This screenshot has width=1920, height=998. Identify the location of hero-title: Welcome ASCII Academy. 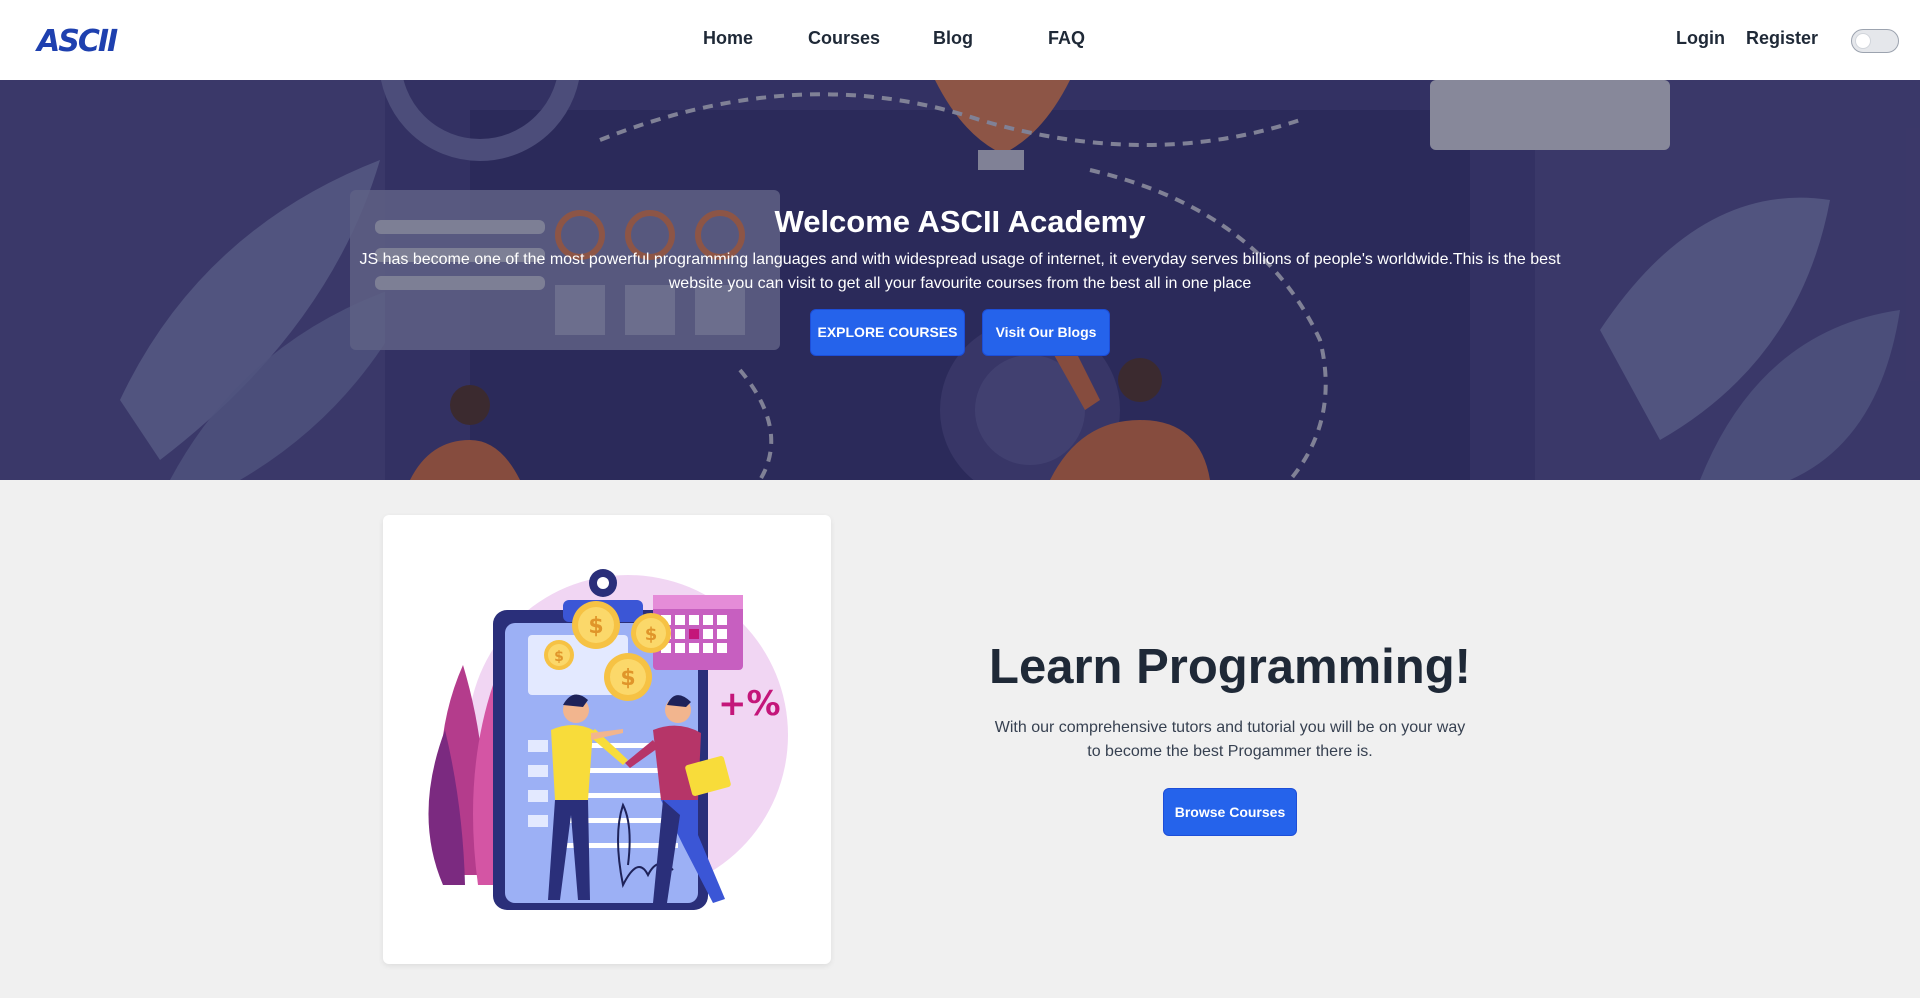
(960, 221).